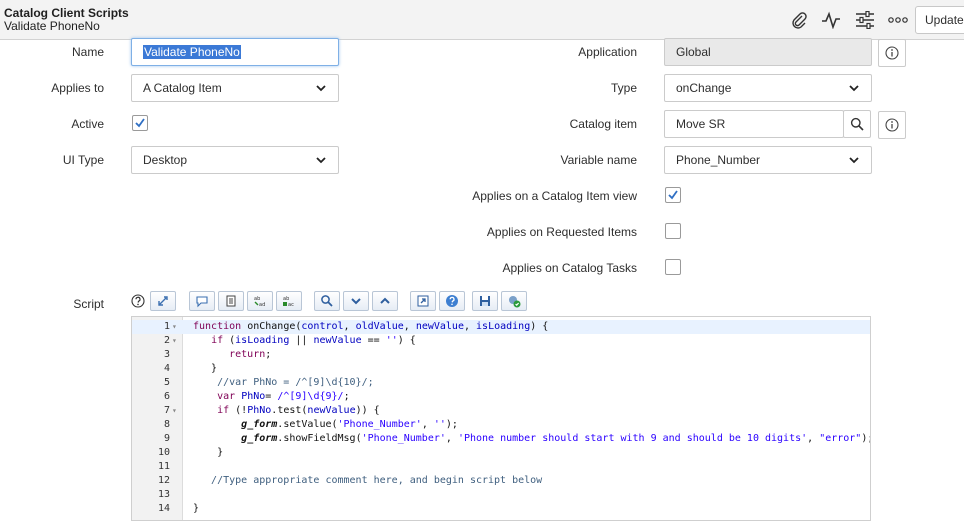 The width and height of the screenshot is (964, 529). I want to click on code-text: if (!PhNo.test(newValue)) {, so click(298, 410).